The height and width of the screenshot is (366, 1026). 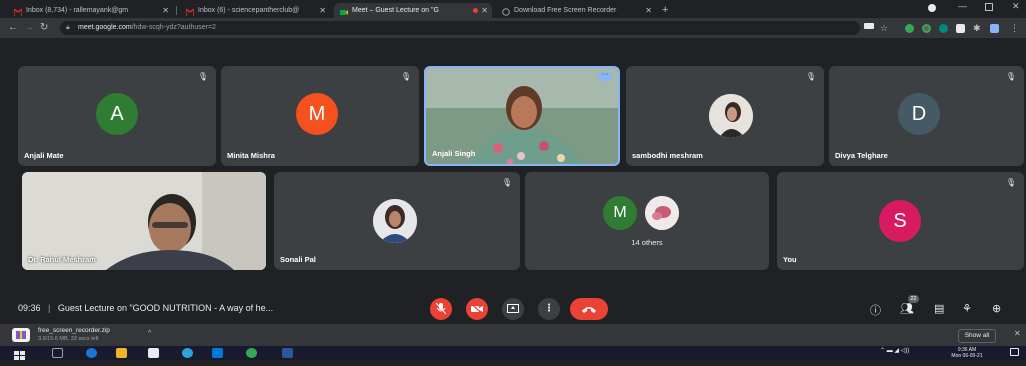 What do you see at coordinates (939, 308) in the screenshot?
I see `chat-icon: ▤` at bounding box center [939, 308].